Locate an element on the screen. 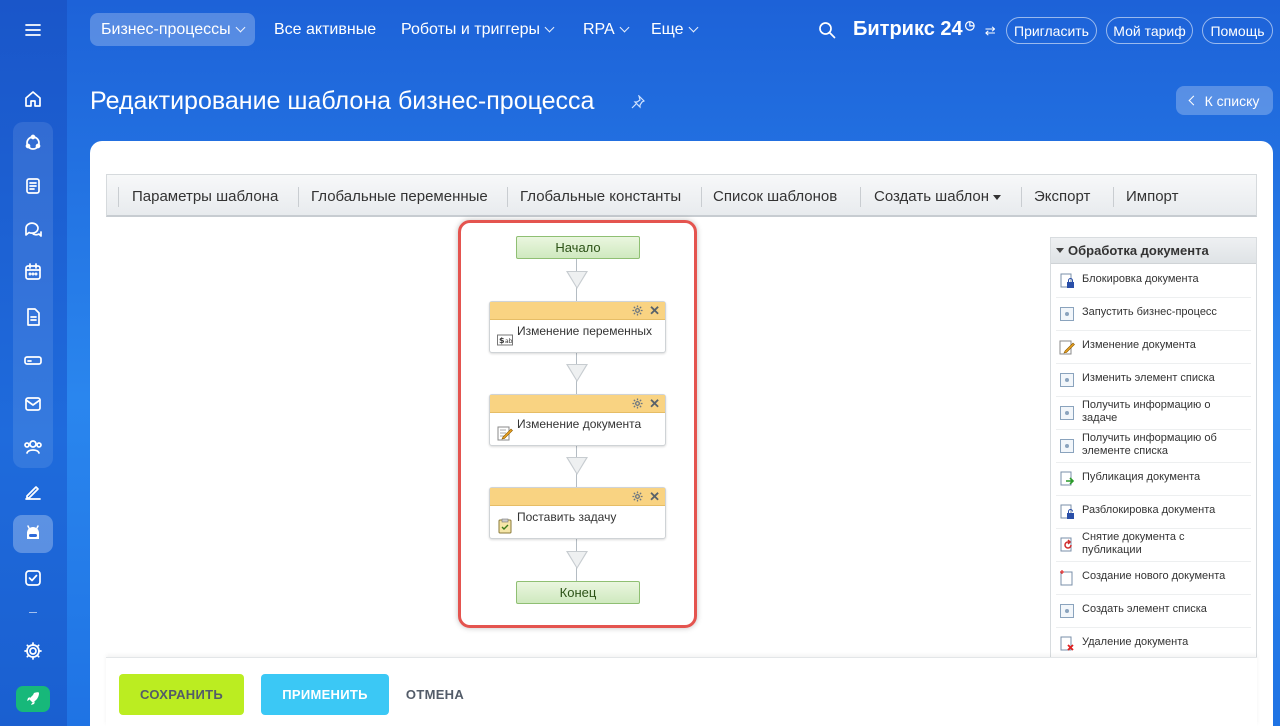 The height and width of the screenshot is (726, 1280). calendar-icon is located at coordinates (33, 272).